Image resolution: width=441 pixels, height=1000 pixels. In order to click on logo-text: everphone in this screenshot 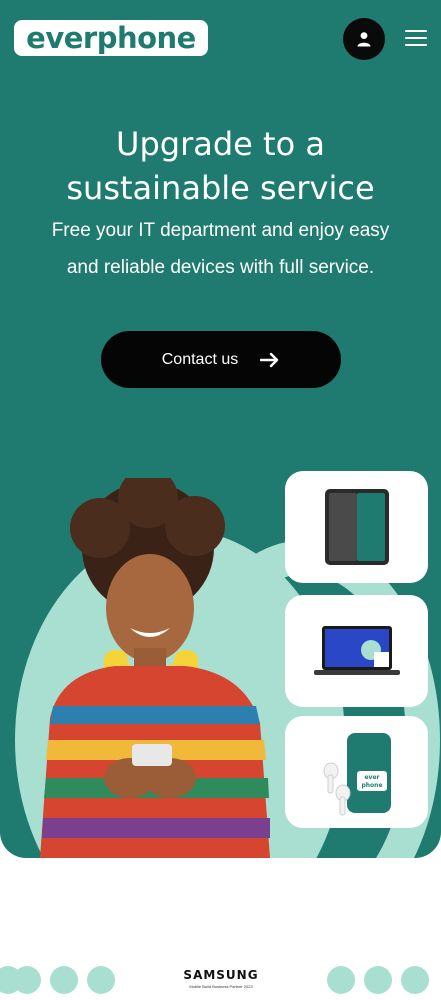, I will do `click(111, 37)`.